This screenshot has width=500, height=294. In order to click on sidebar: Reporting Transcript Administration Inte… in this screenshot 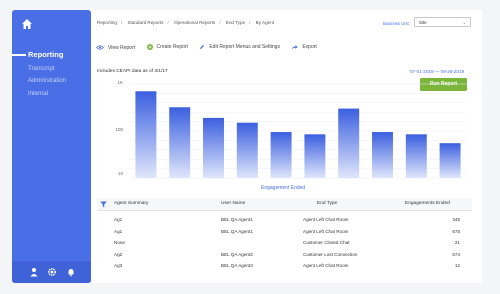, I will do `click(51, 146)`.